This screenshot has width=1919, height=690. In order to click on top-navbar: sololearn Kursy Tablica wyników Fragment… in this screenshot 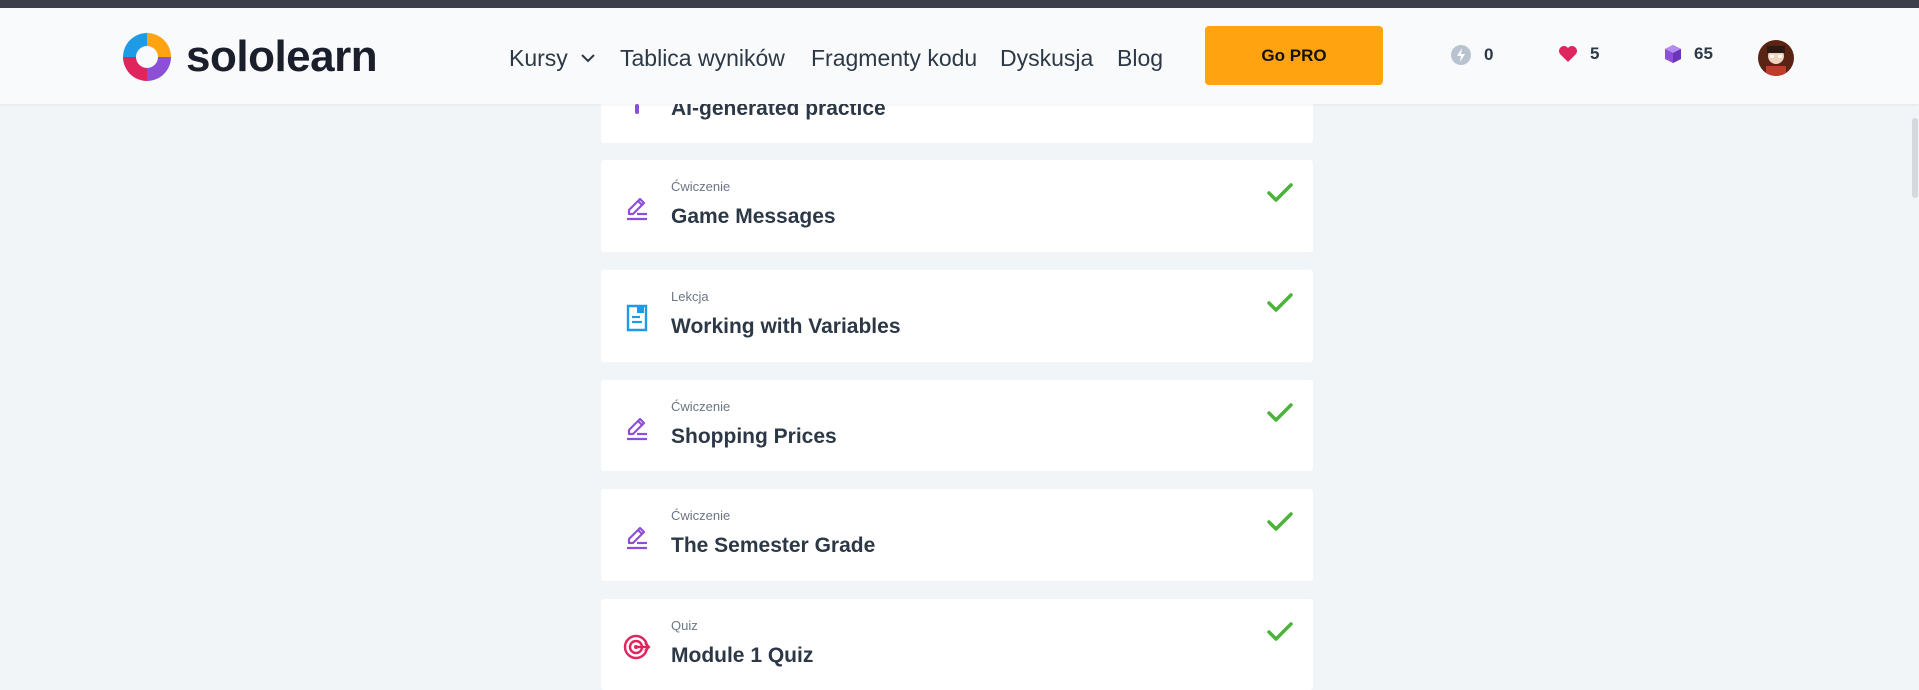, I will do `click(959, 56)`.